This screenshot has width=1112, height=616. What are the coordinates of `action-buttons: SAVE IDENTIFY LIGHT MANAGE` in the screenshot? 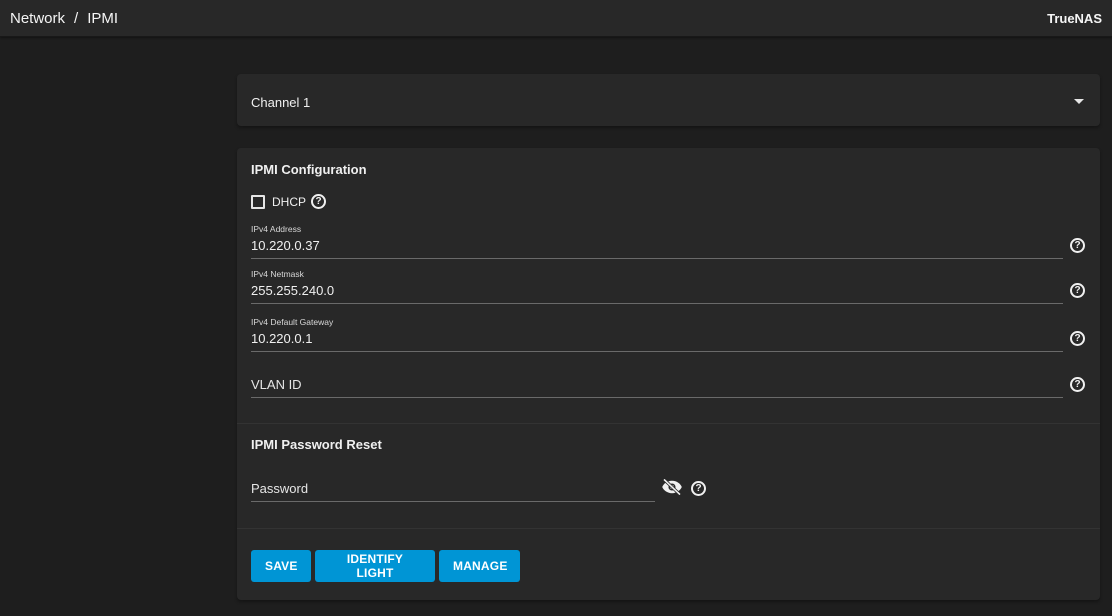 It's located at (385, 566).